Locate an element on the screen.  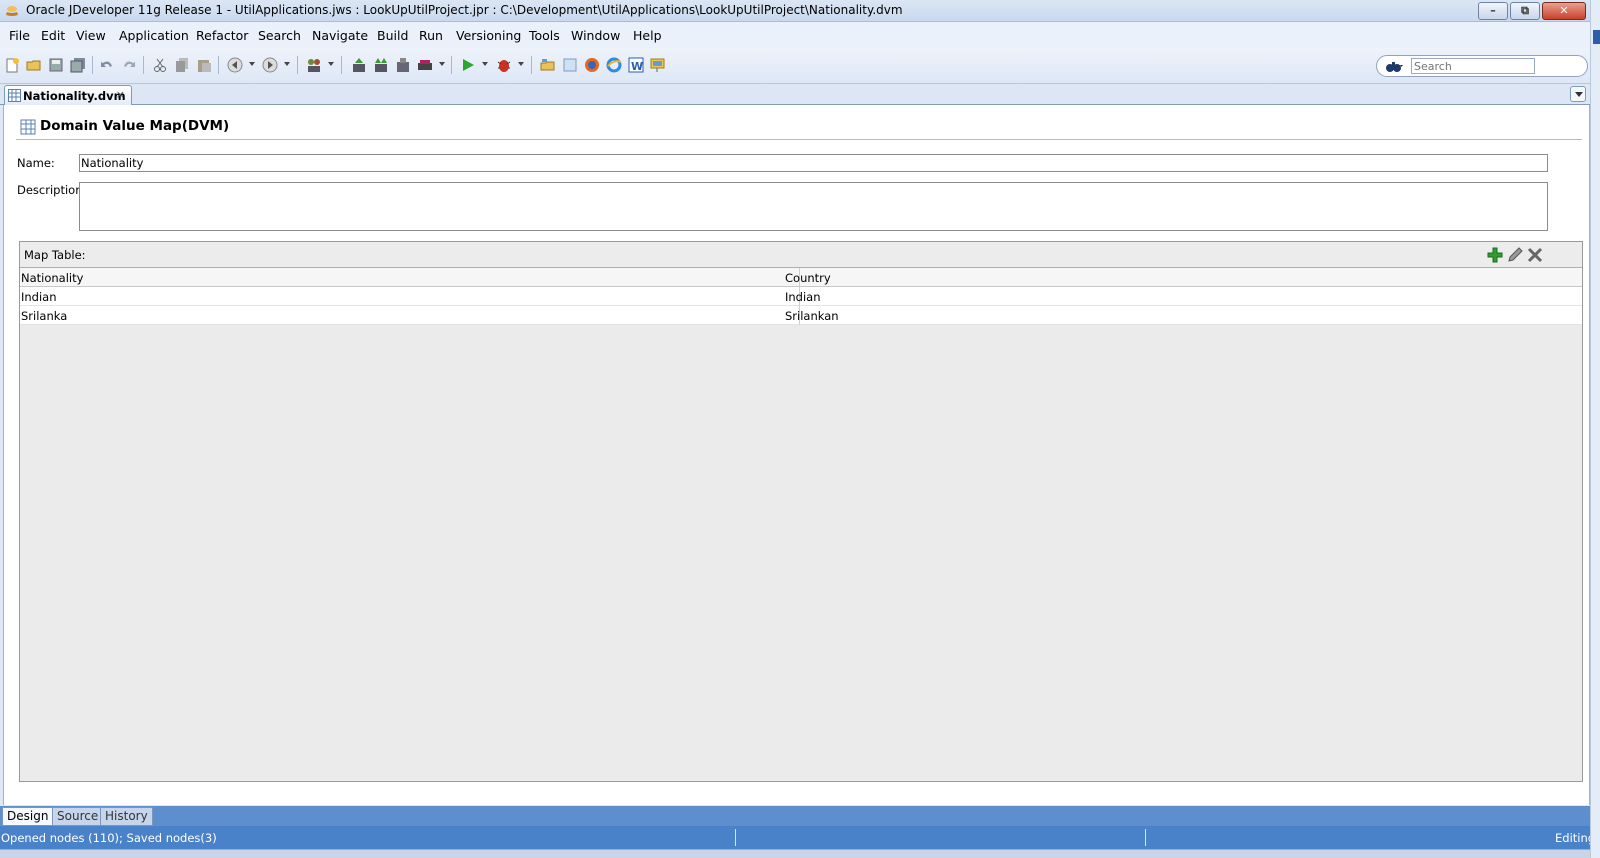
editor-tab-strip: Nationality.dvm × is located at coordinates (795, 94).